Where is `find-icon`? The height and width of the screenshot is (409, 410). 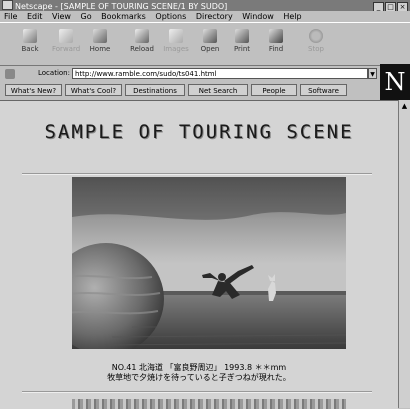
find-icon is located at coordinates (276, 36).